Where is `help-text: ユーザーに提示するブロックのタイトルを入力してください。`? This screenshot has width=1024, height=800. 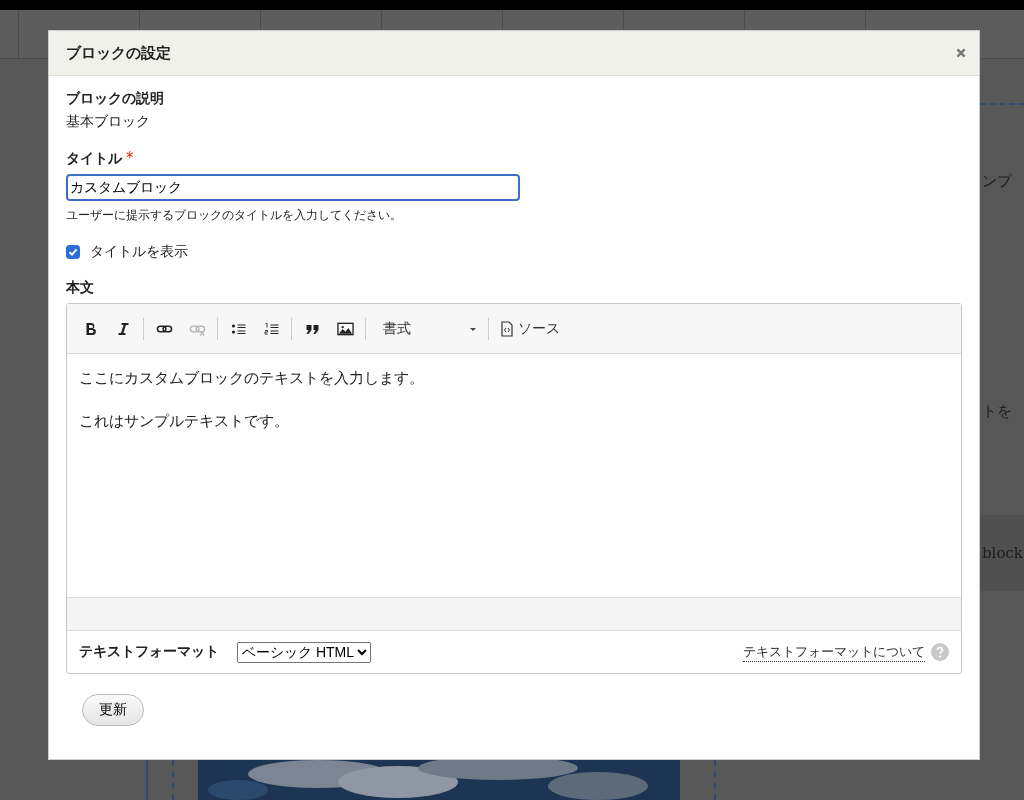
help-text: ユーザーに提示するブロックのタイトルを入力してください。 is located at coordinates (234, 215).